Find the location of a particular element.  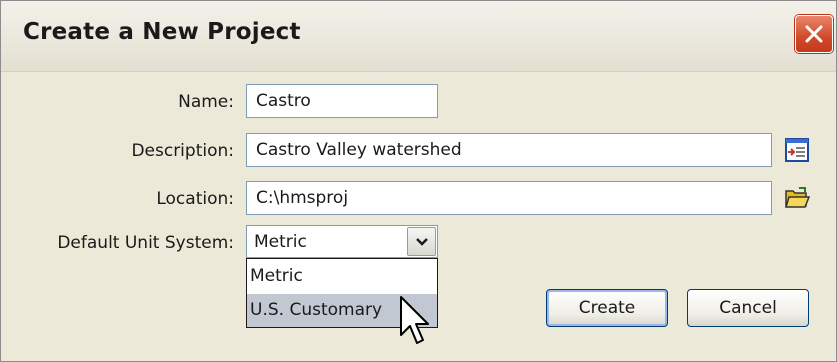

description-browse-button is located at coordinates (797, 150).